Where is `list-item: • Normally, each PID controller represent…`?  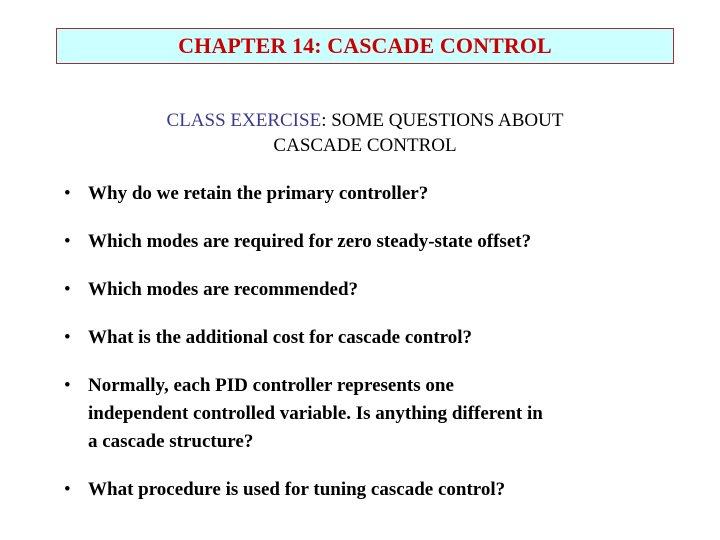 list-item: • Normally, each PID controller represent… is located at coordinates (380, 414).